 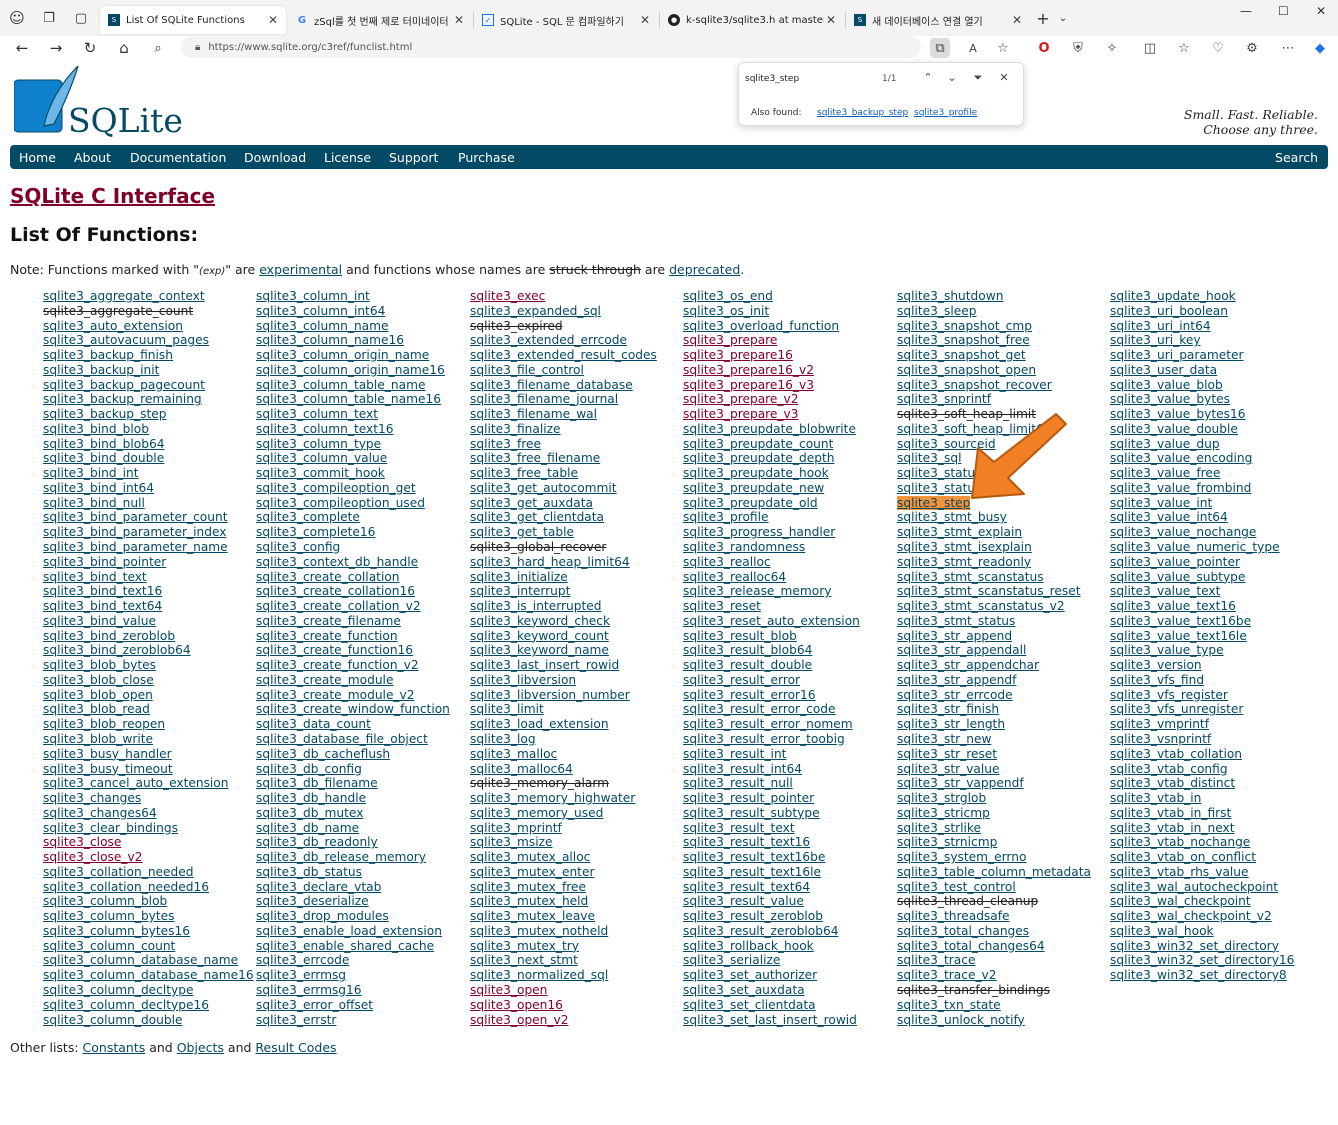 What do you see at coordinates (112, 196) in the screenshot?
I see `page-heading: SQLite C Interface` at bounding box center [112, 196].